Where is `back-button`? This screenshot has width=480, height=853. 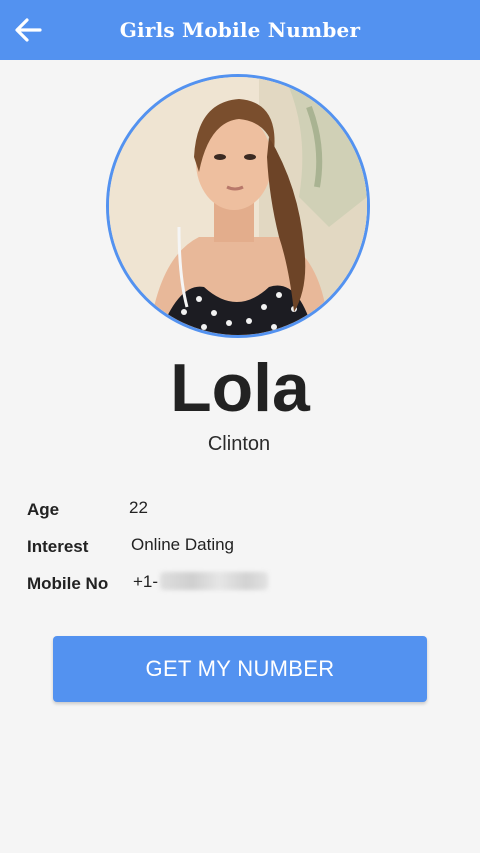 back-button is located at coordinates (28, 30).